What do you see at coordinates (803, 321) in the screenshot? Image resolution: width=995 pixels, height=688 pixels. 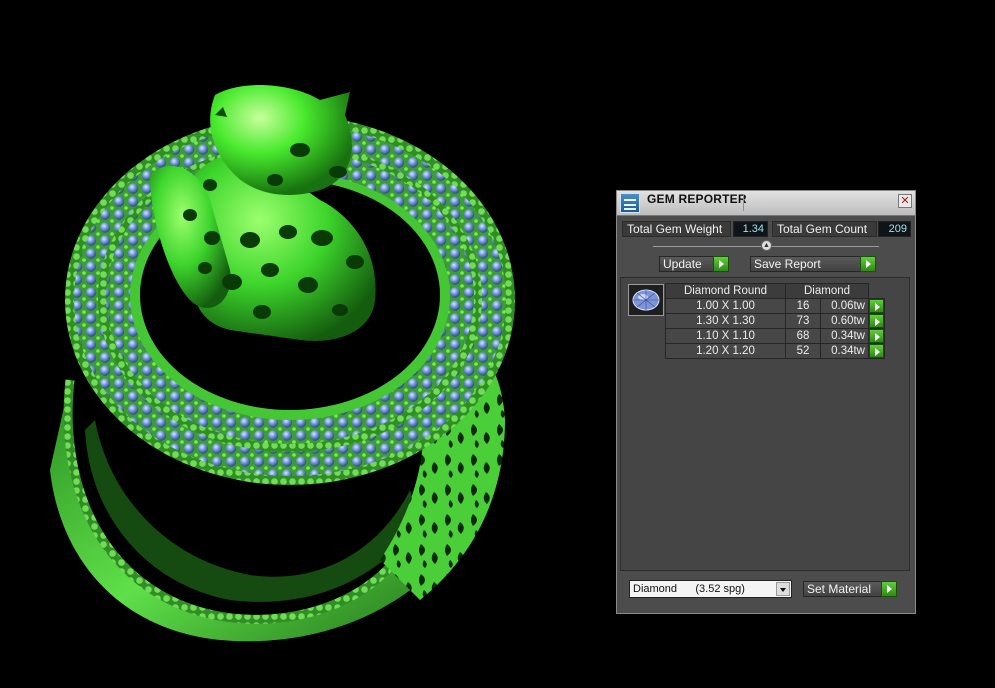 I see `gem-count-cell: 73` at bounding box center [803, 321].